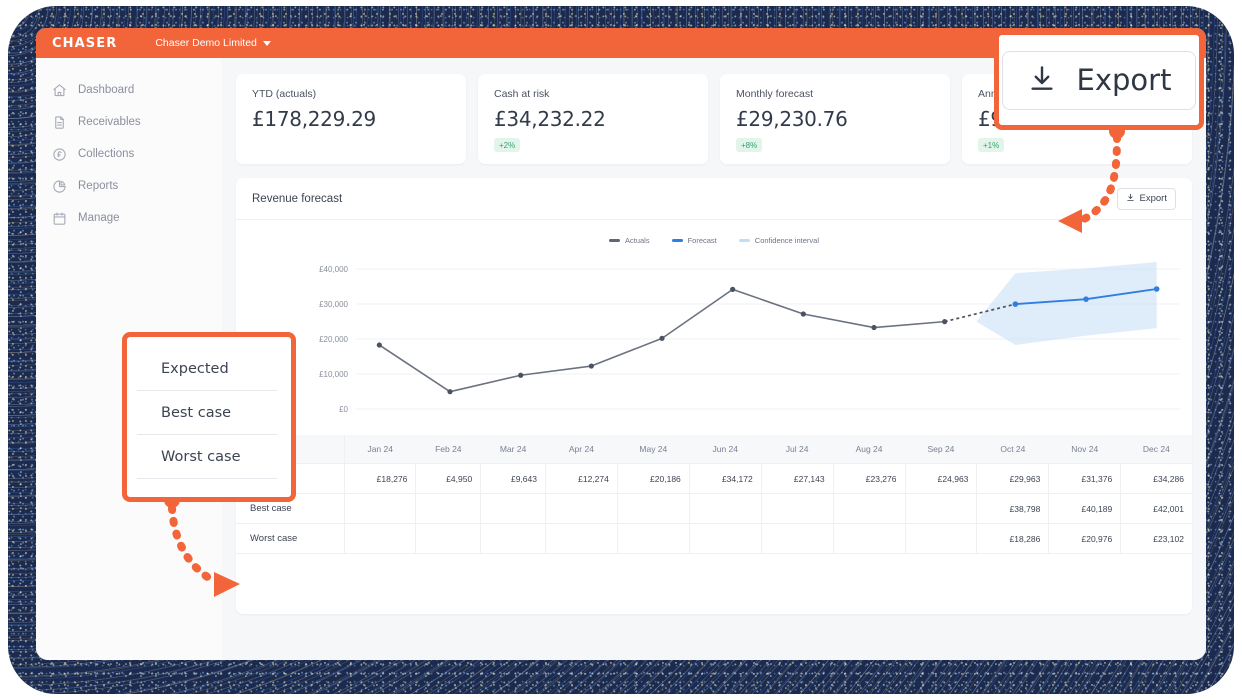 Image resolution: width=1242 pixels, height=700 pixels. I want to click on scenarios-callout: Expected Best case Worst case, so click(209, 417).